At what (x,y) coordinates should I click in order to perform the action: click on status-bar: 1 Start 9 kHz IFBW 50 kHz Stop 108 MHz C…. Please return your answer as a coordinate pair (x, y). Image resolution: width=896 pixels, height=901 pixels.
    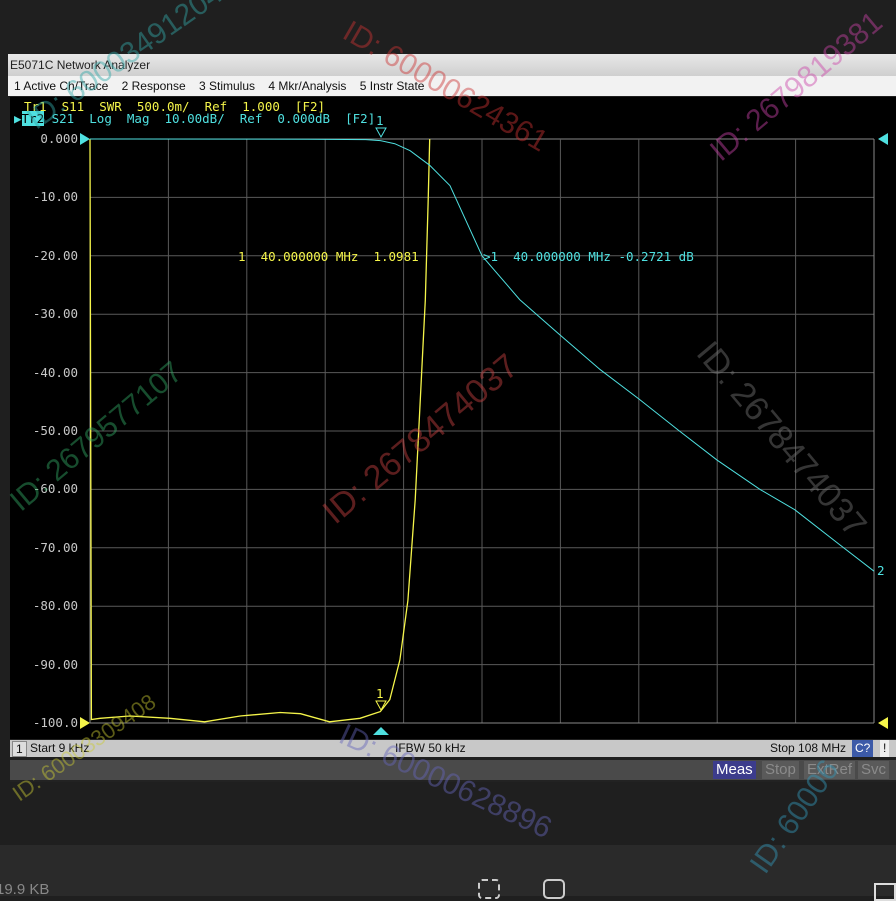
    Looking at the image, I should click on (453, 748).